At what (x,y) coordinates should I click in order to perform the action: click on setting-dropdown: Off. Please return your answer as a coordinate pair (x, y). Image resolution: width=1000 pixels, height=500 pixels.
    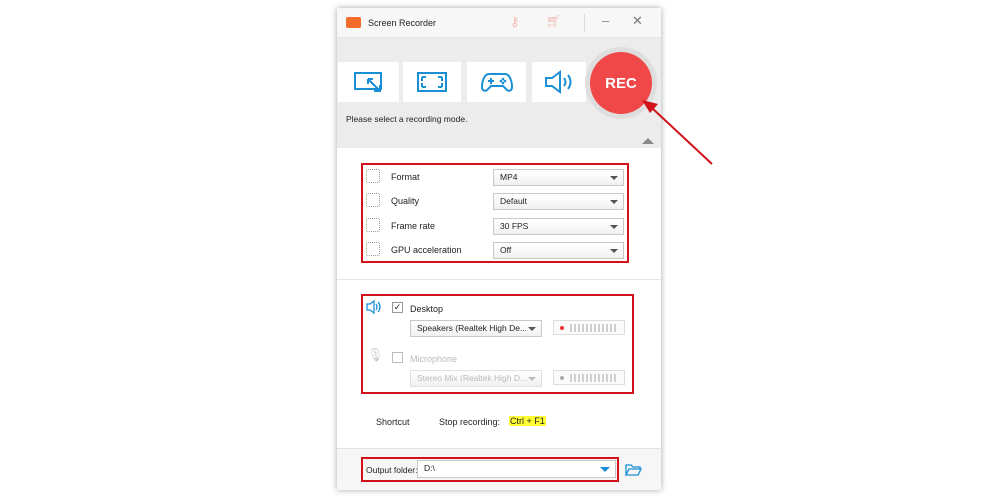
    Looking at the image, I should click on (558, 250).